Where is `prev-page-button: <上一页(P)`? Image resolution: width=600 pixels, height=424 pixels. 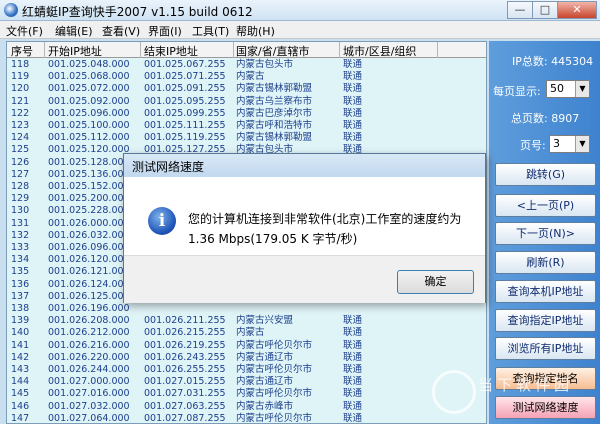
prev-page-button: <上一页(P) is located at coordinates (545, 205).